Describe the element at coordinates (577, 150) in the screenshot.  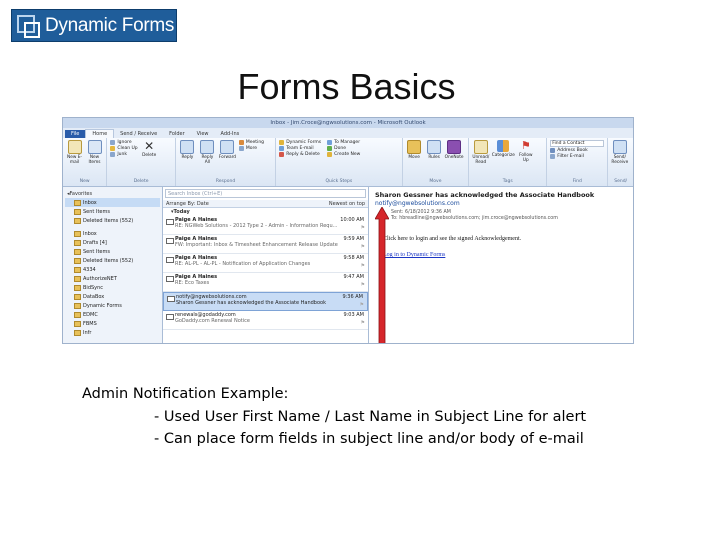
I see `address-book-button: Address Book` at that location.